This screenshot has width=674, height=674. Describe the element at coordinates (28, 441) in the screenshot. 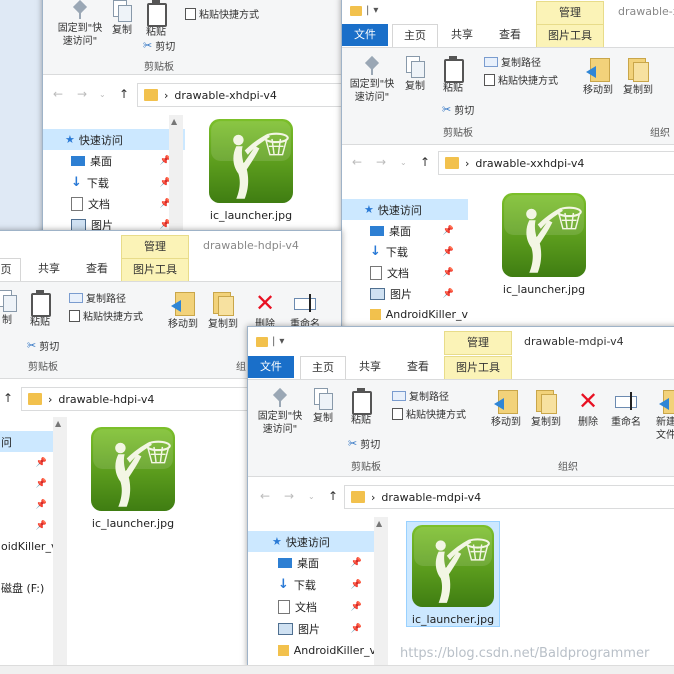

I see `nav-quick-access: 问` at that location.